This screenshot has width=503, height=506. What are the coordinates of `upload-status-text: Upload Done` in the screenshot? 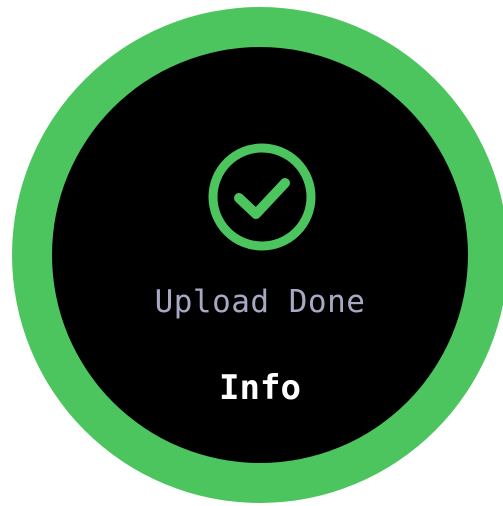 It's located at (260, 302).